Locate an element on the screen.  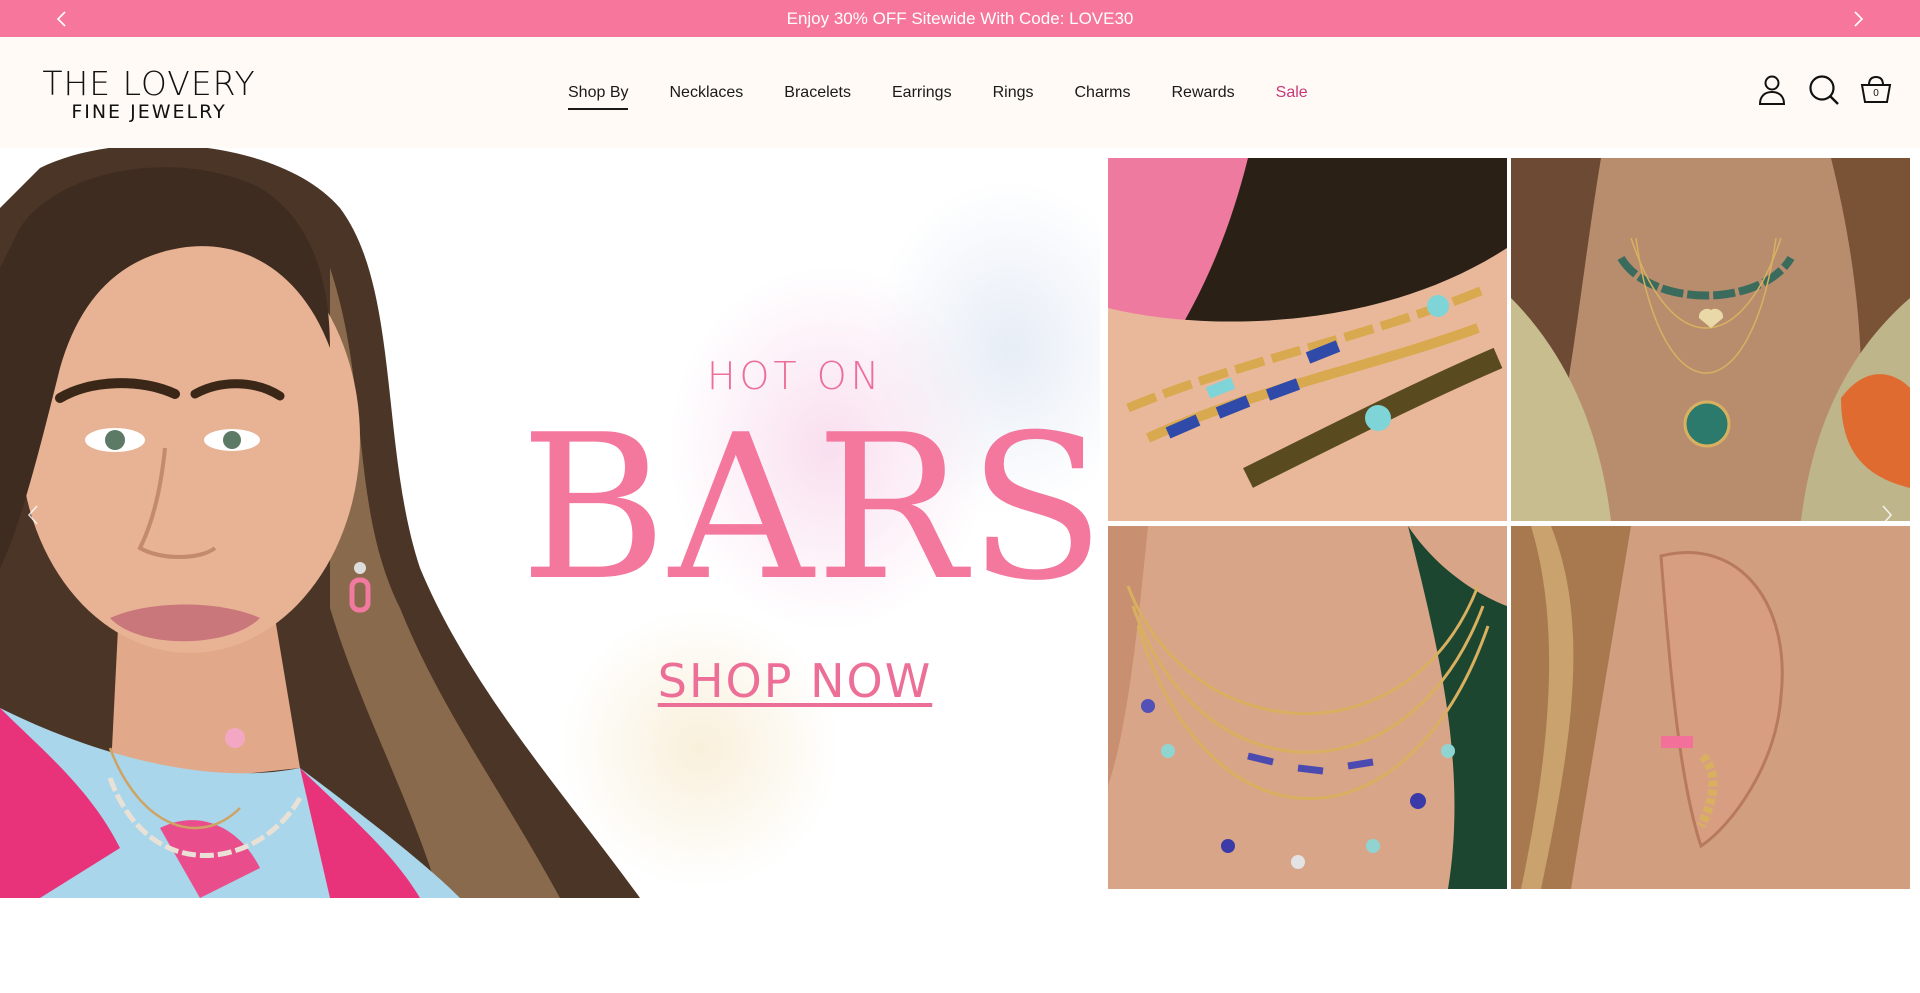
logo: THE LOVERY FINE JEWELRY is located at coordinates (149, 94).